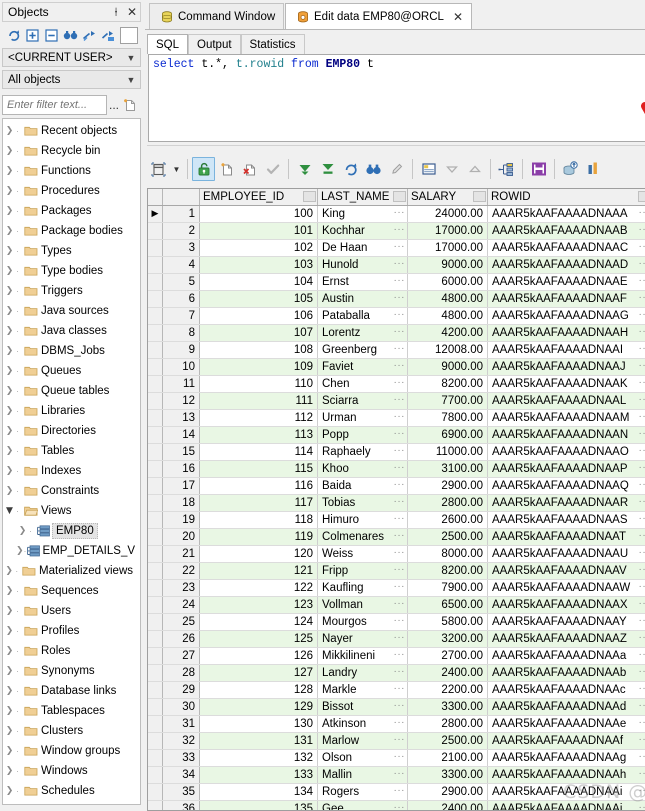 Image resolution: width=645 pixels, height=811 pixels. I want to click on cell-last-name: Vollman ···, so click(363, 605).